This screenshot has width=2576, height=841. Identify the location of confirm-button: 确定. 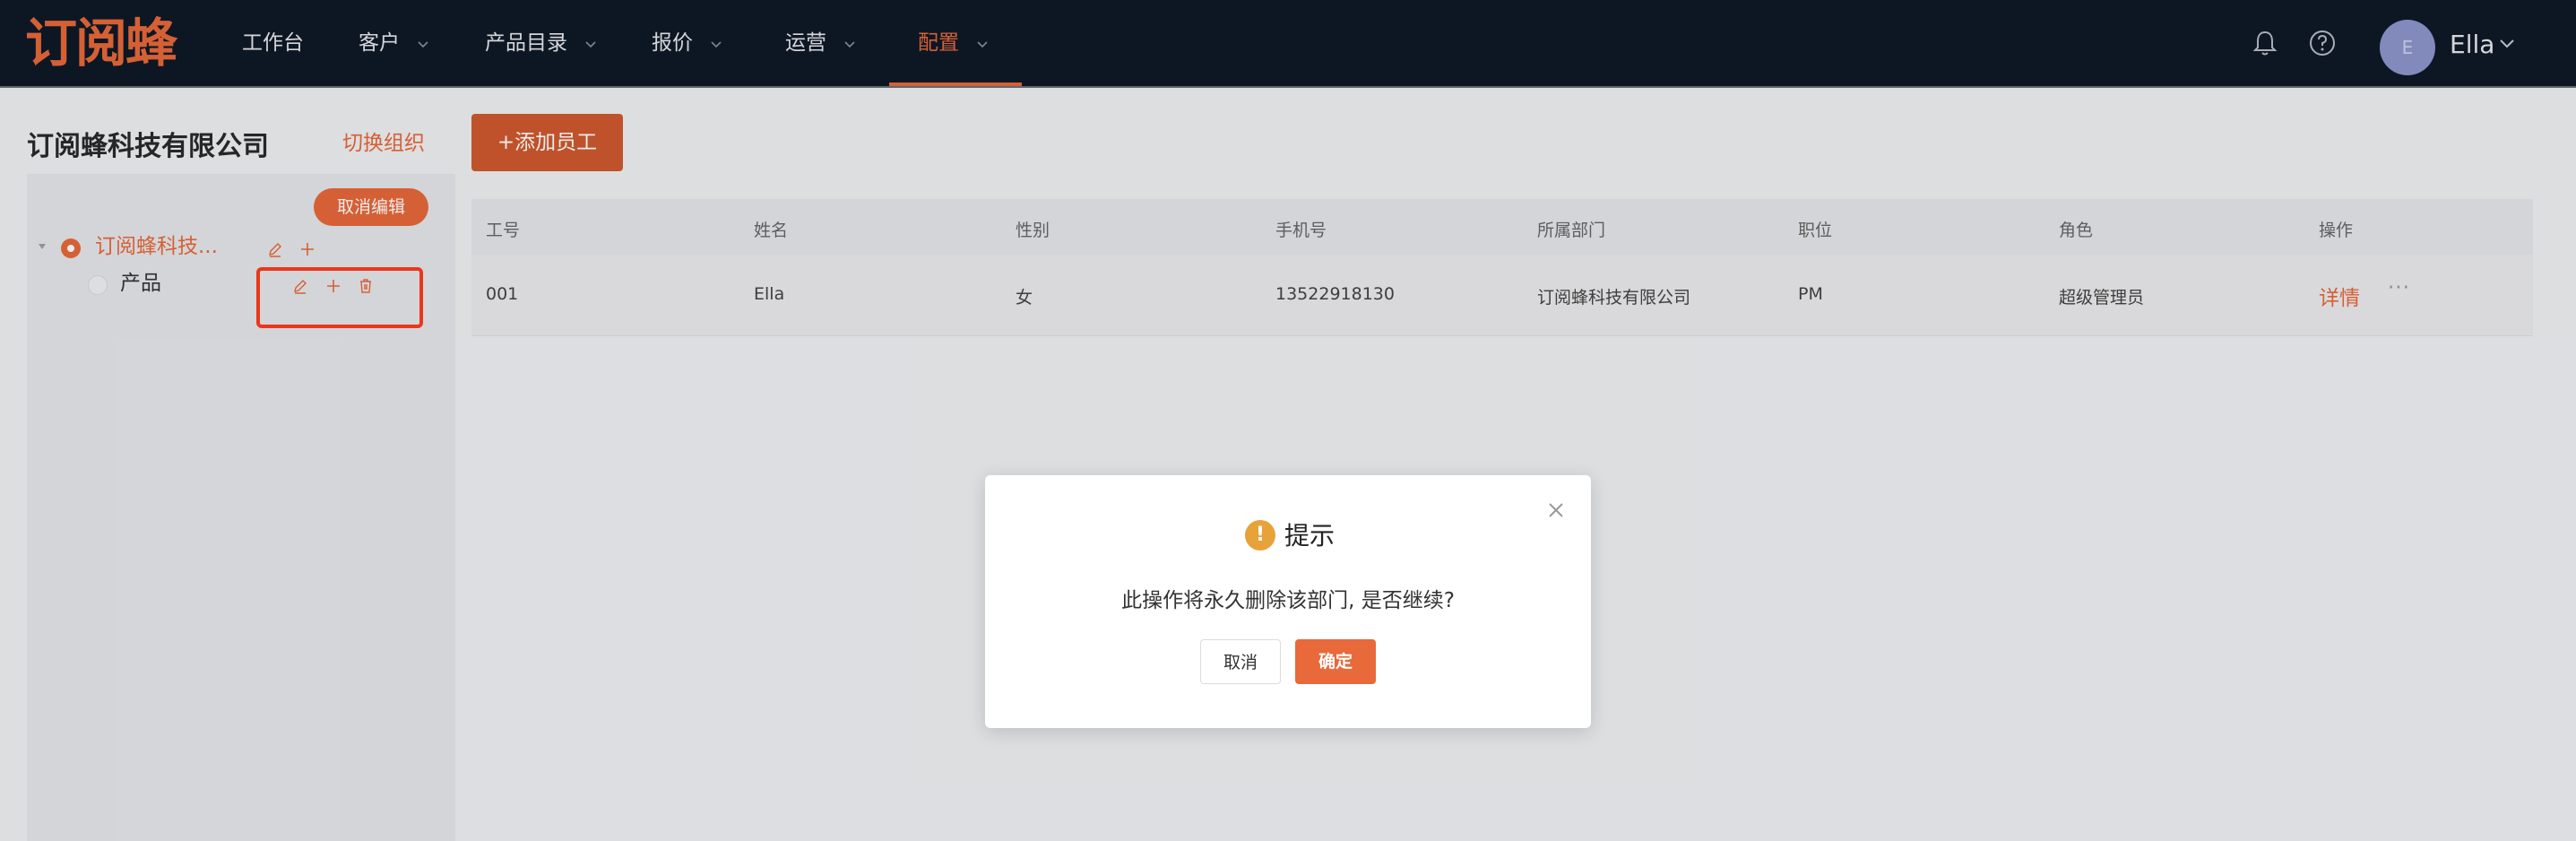
(1335, 661).